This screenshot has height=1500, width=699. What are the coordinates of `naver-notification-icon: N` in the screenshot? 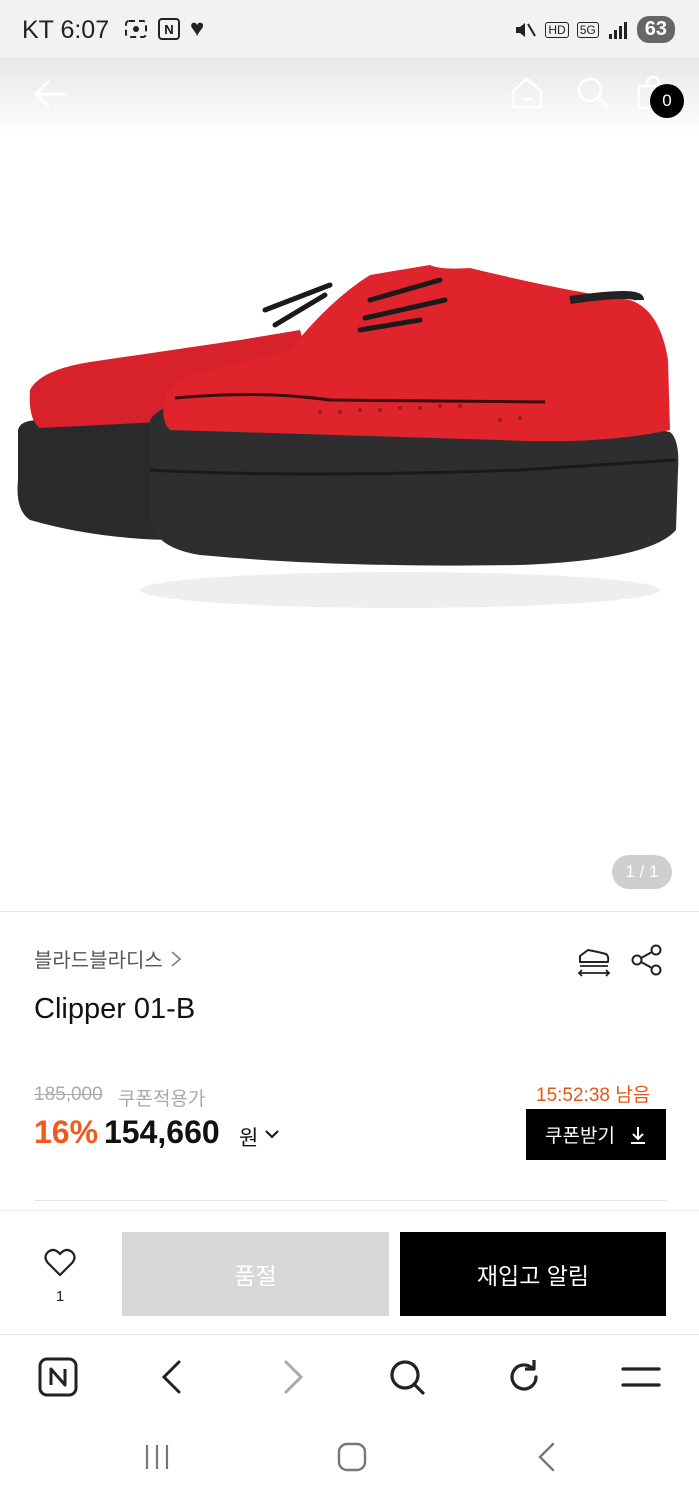 It's located at (169, 29).